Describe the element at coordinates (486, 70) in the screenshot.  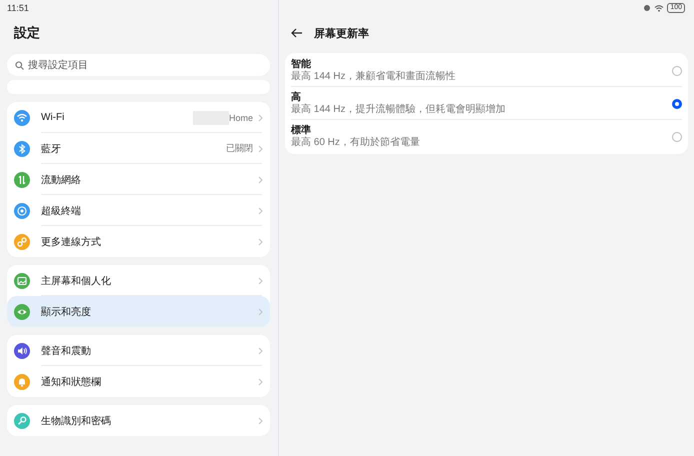
I see `refresh-rate-option: 智能 最高 144 Hz，兼顧省電和畫面流暢性` at that location.